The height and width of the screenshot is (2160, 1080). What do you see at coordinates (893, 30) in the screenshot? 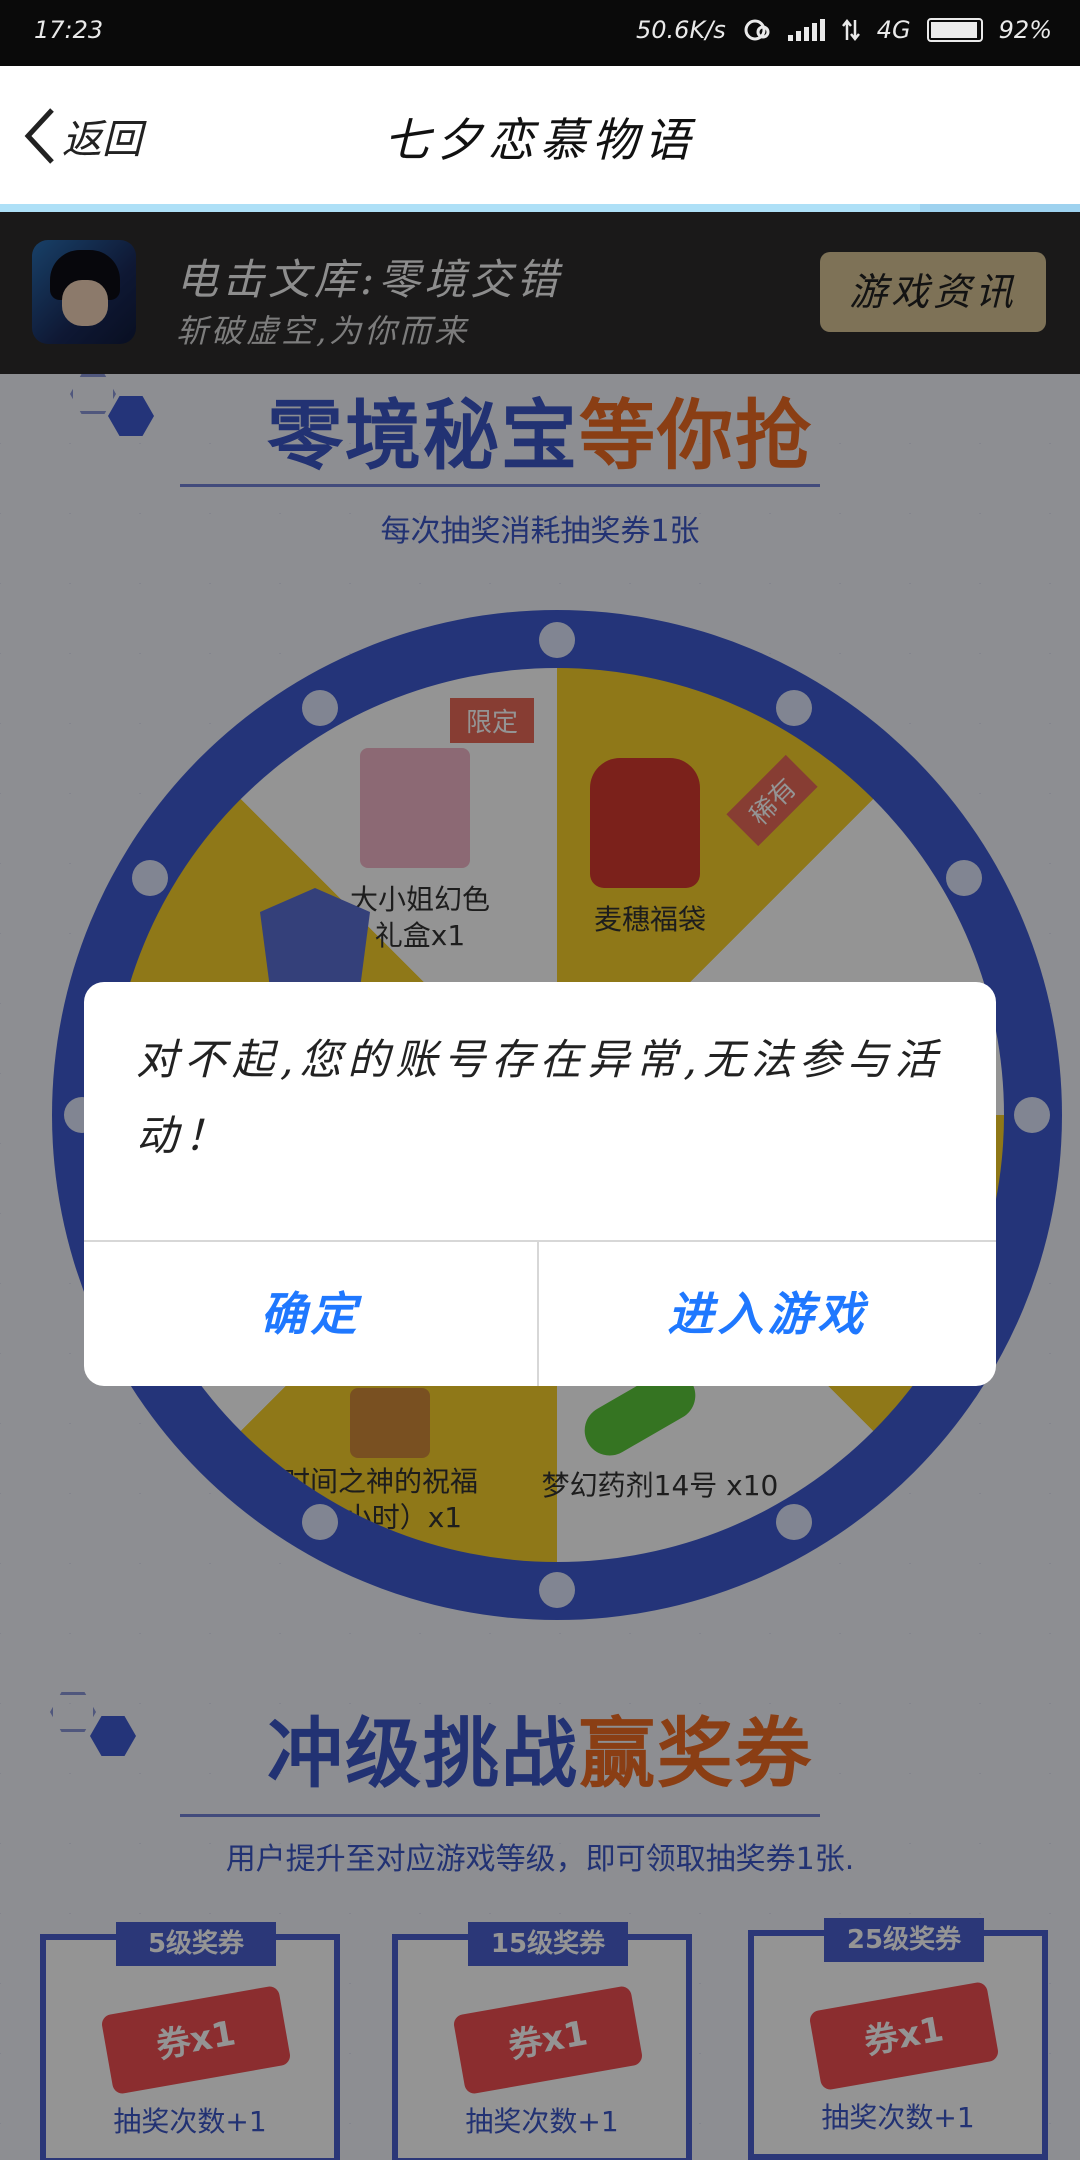
I see `network-type: 4G` at bounding box center [893, 30].